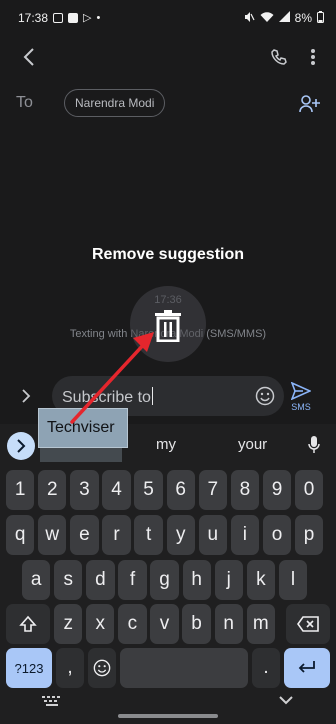 This screenshot has width=336, height=724. I want to click on status-right: 8%, so click(283, 18).